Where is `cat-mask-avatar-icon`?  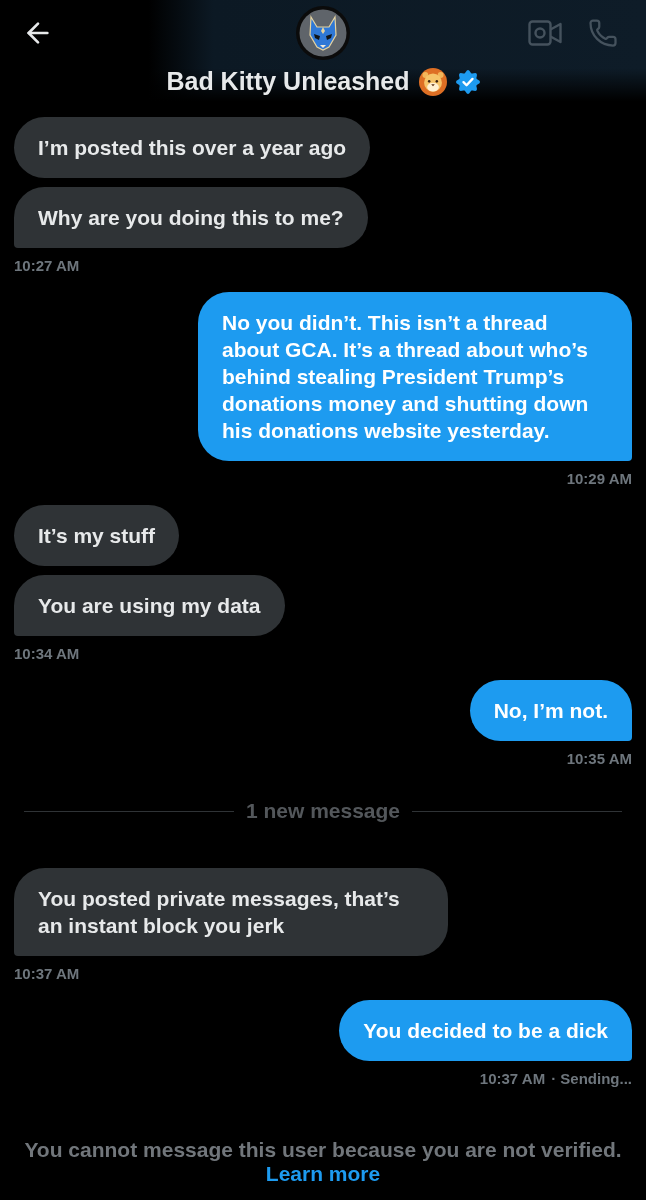 cat-mask-avatar-icon is located at coordinates (323, 33).